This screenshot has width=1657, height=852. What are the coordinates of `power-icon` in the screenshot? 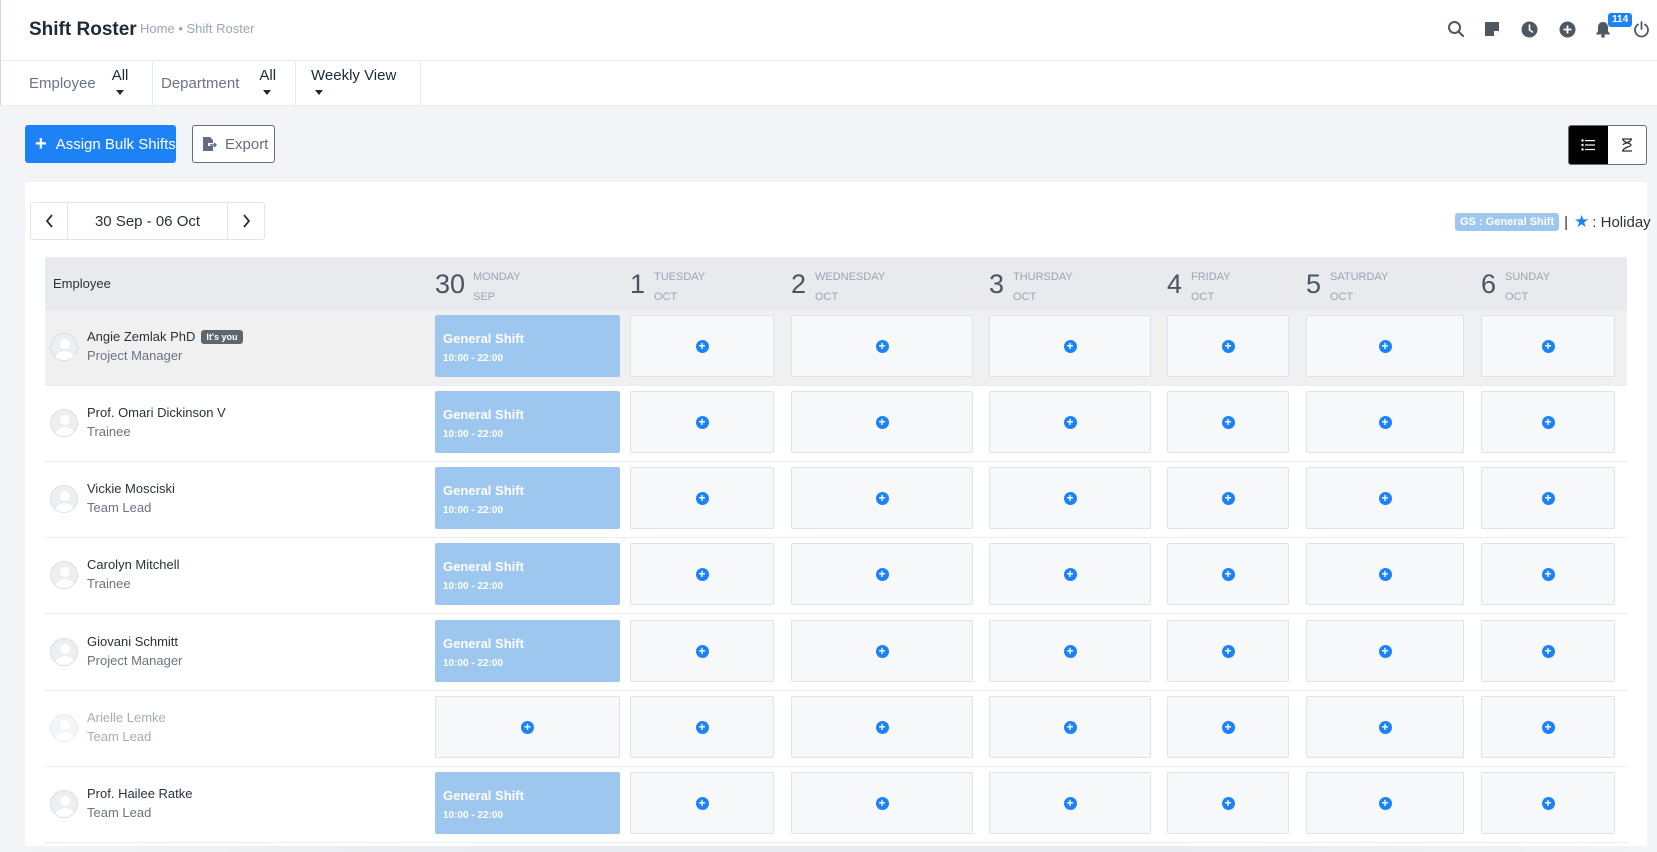 It's located at (1641, 29).